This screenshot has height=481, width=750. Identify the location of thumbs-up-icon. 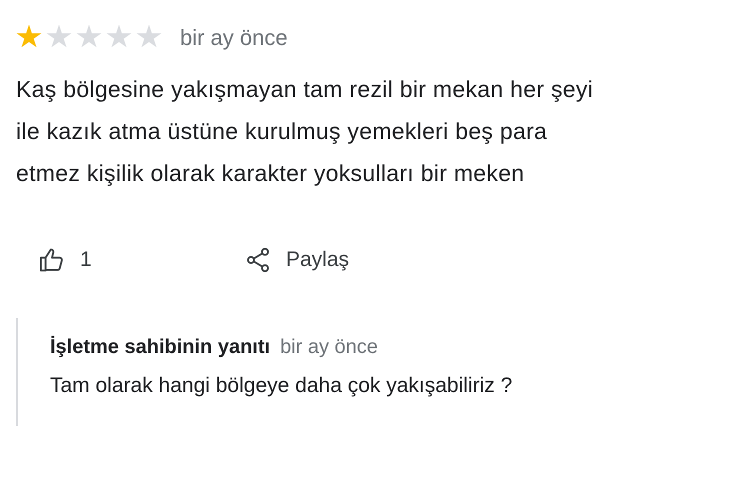
(52, 260).